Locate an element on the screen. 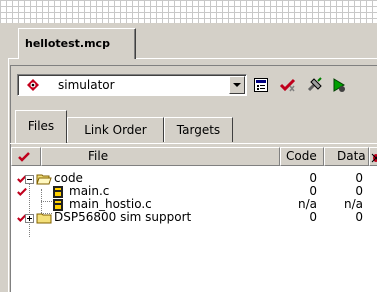  folder-icon is located at coordinates (44, 218).